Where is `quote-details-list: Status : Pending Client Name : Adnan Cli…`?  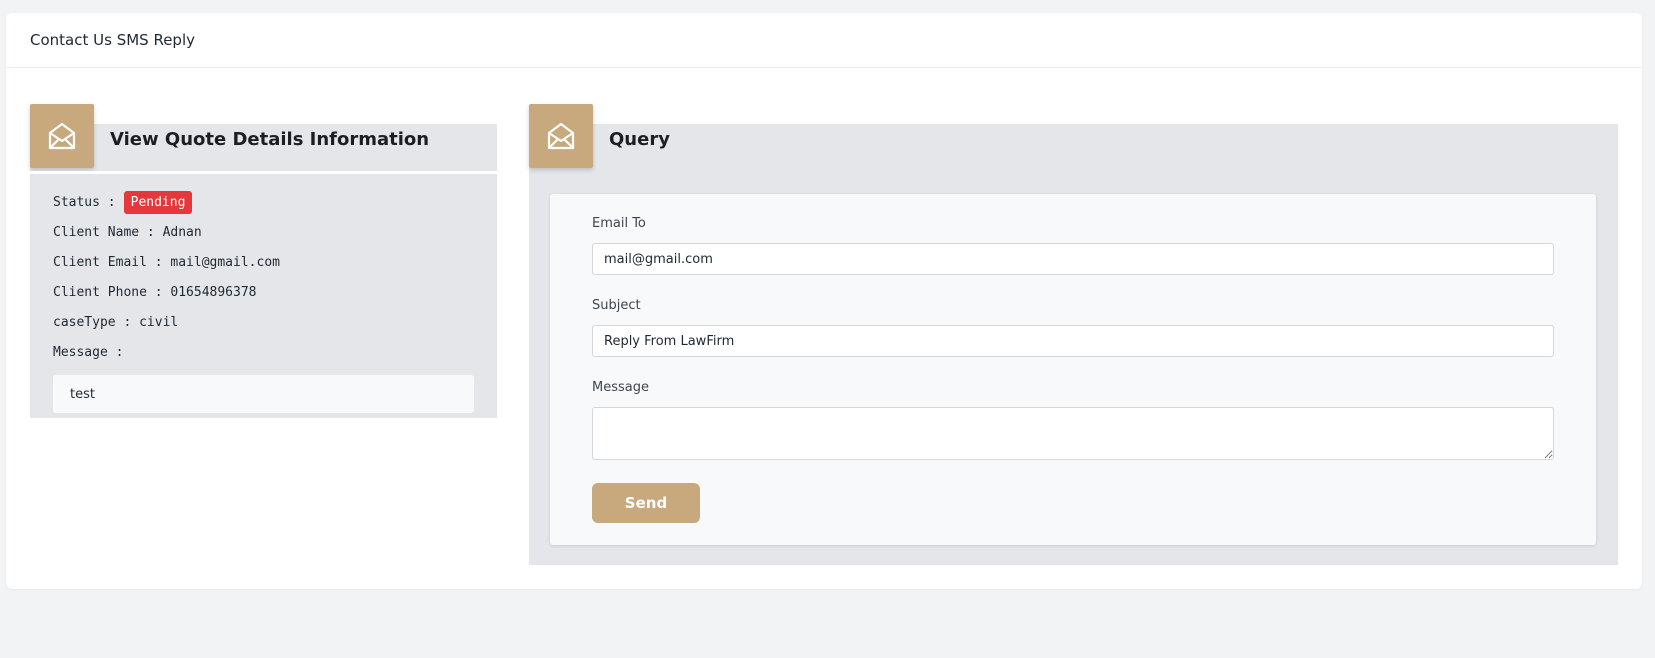
quote-details-list: Status : Pending Client Name : Adnan Cli… is located at coordinates (263, 300).